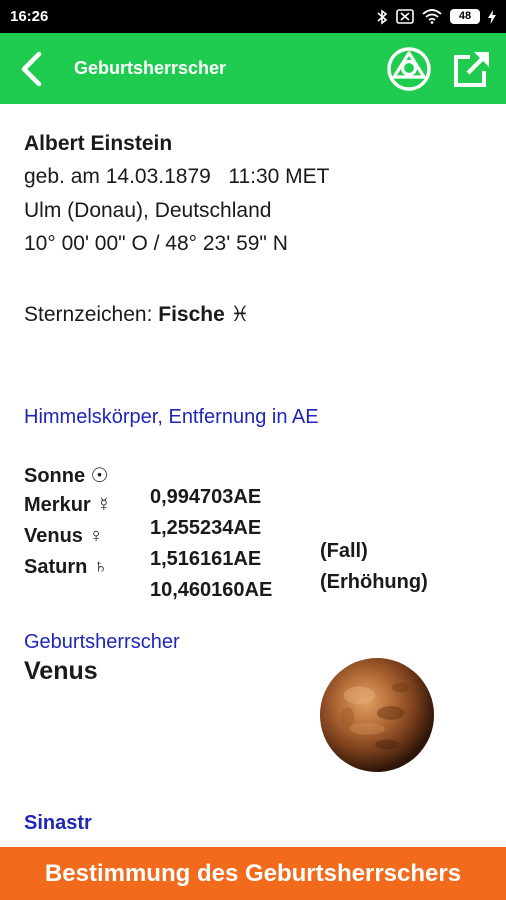 The image size is (506, 900). What do you see at coordinates (156, 243) in the screenshot?
I see `coordinates: 10° 00' 00" O / 48° 23' 59" N` at bounding box center [156, 243].